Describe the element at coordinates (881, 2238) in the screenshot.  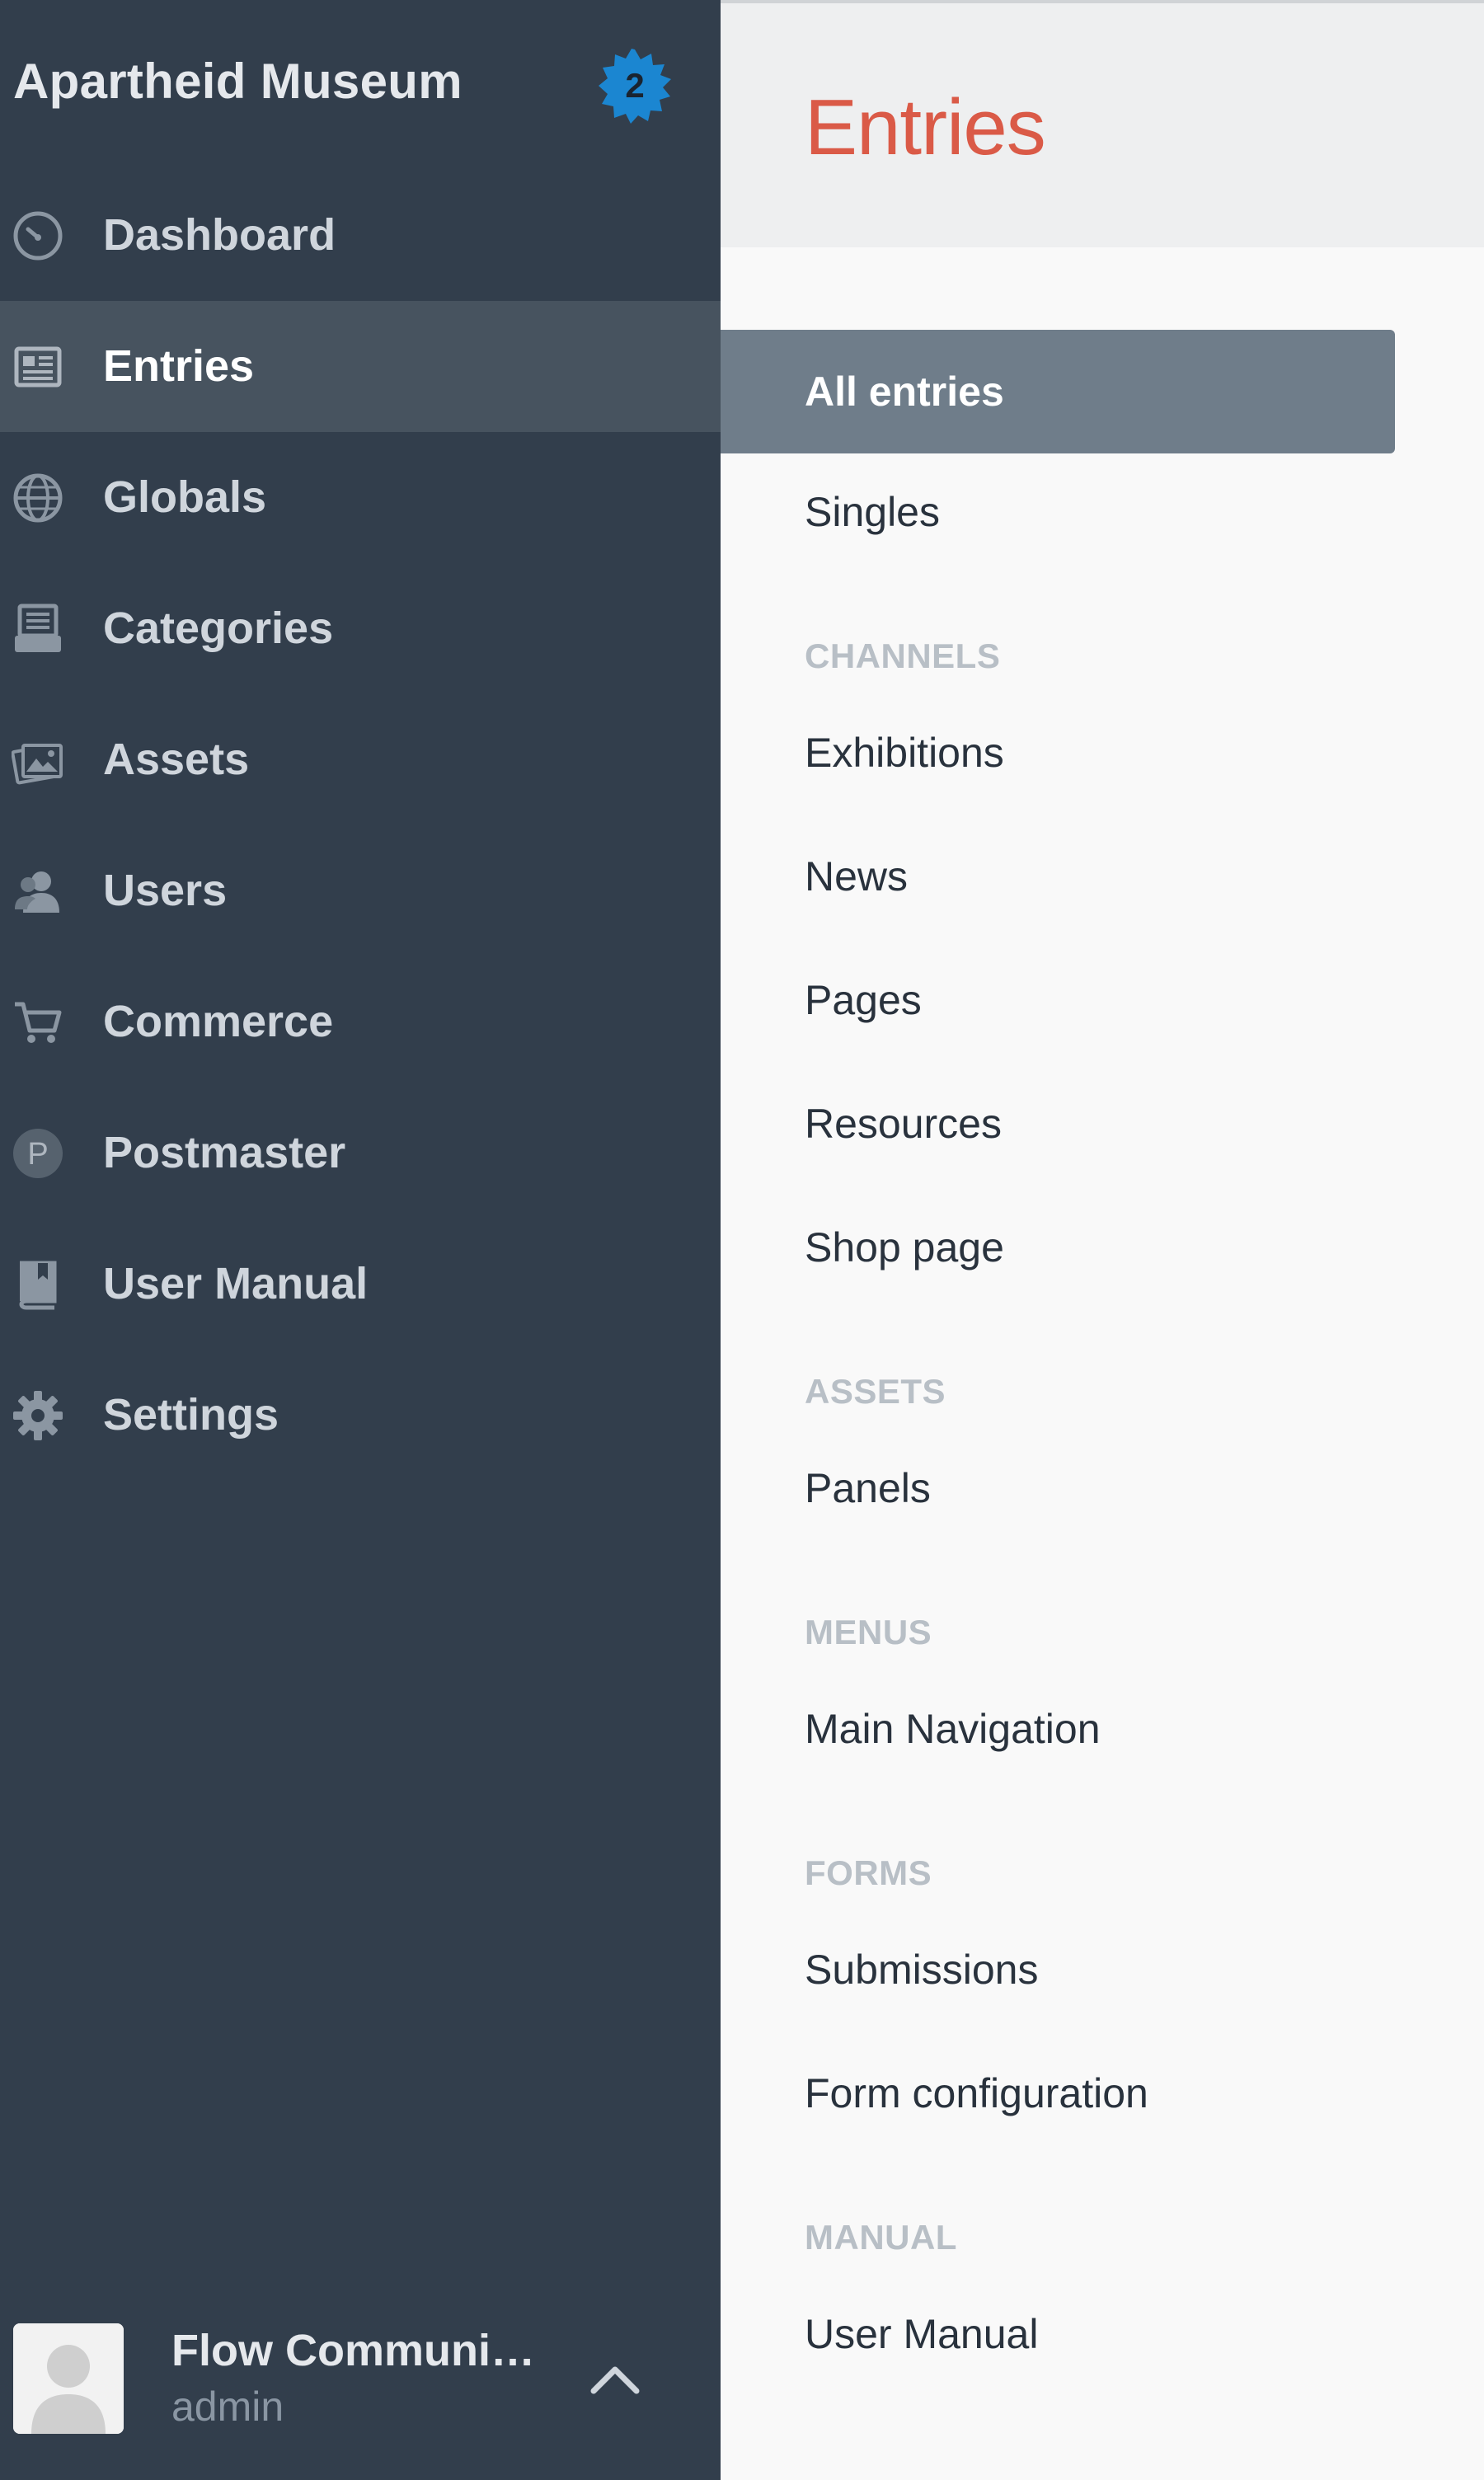
I see `subnav-heading-manual: MANUAL` at that location.